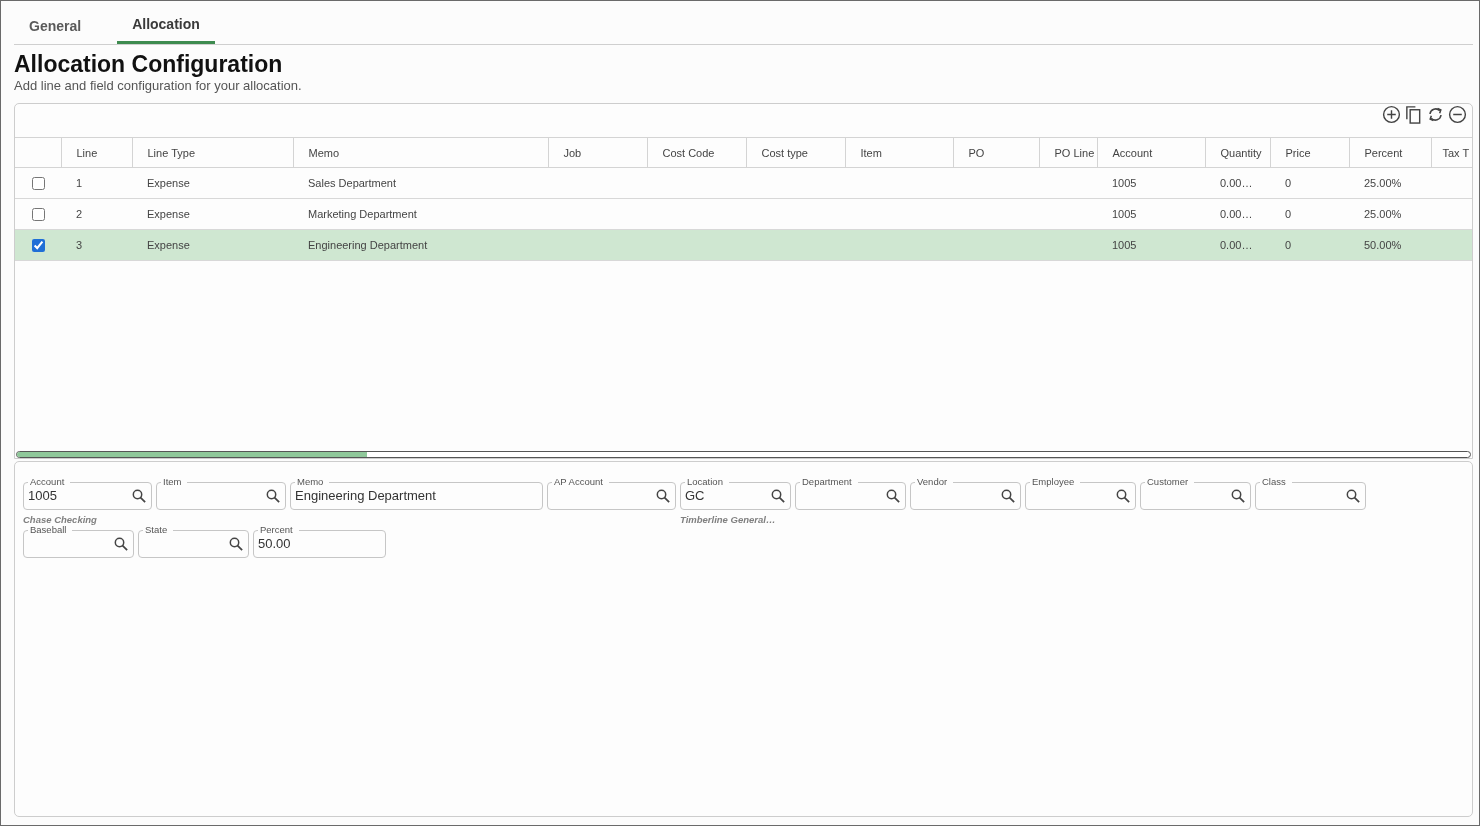 The image size is (1480, 826). I want to click on page-title: Allocation Configuration, so click(148, 64).